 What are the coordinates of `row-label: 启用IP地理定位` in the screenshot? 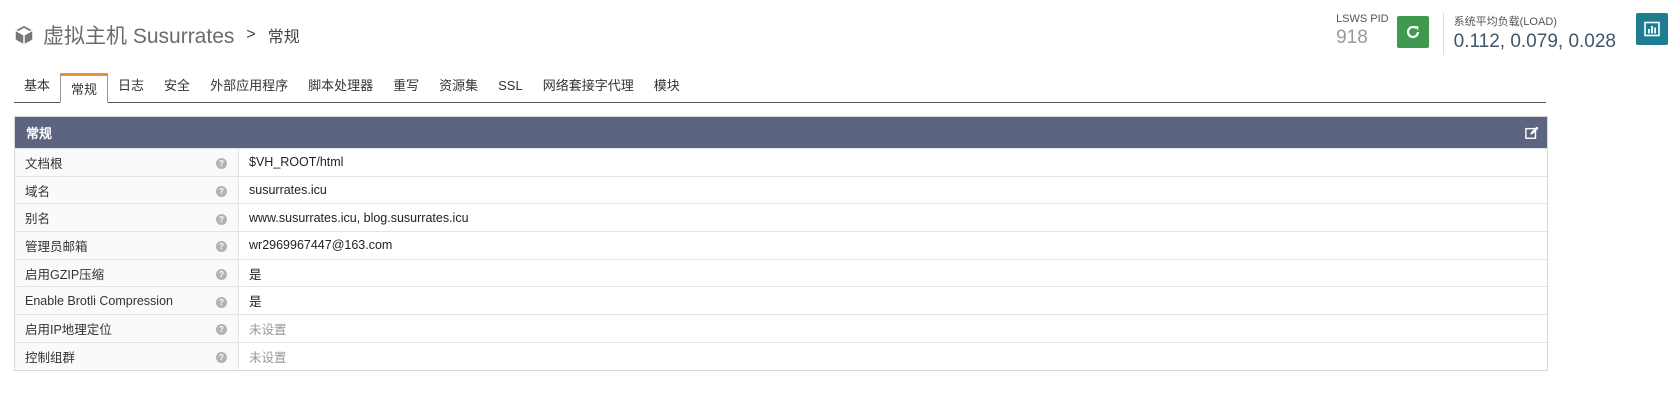 It's located at (112, 328).